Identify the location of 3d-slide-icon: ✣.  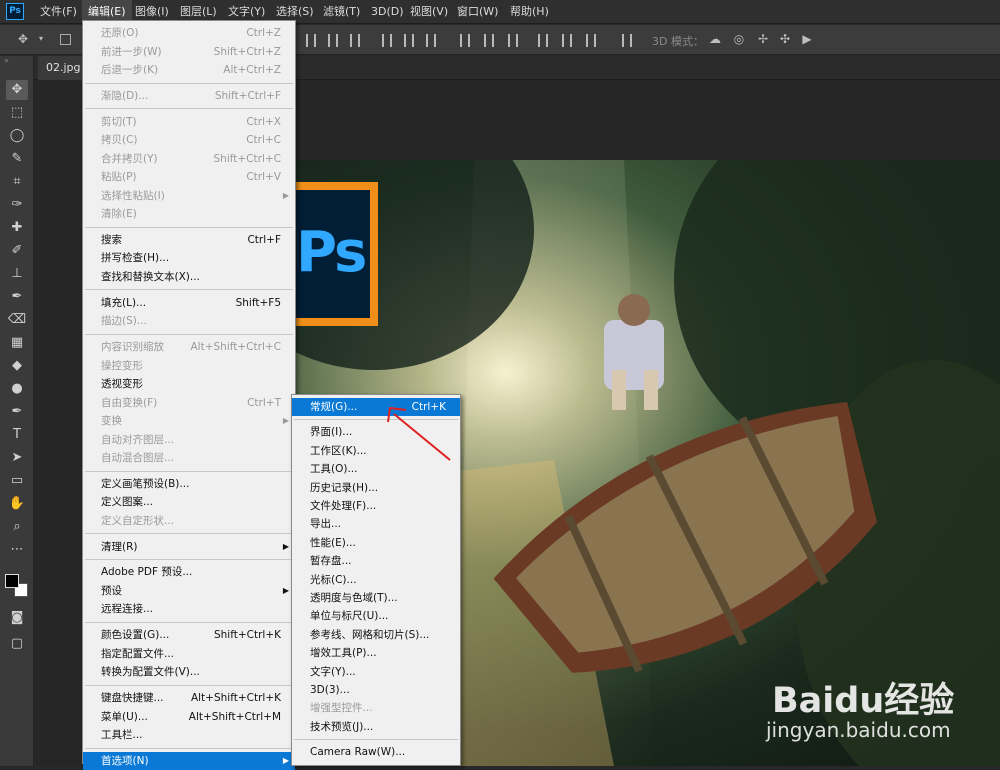
(785, 39).